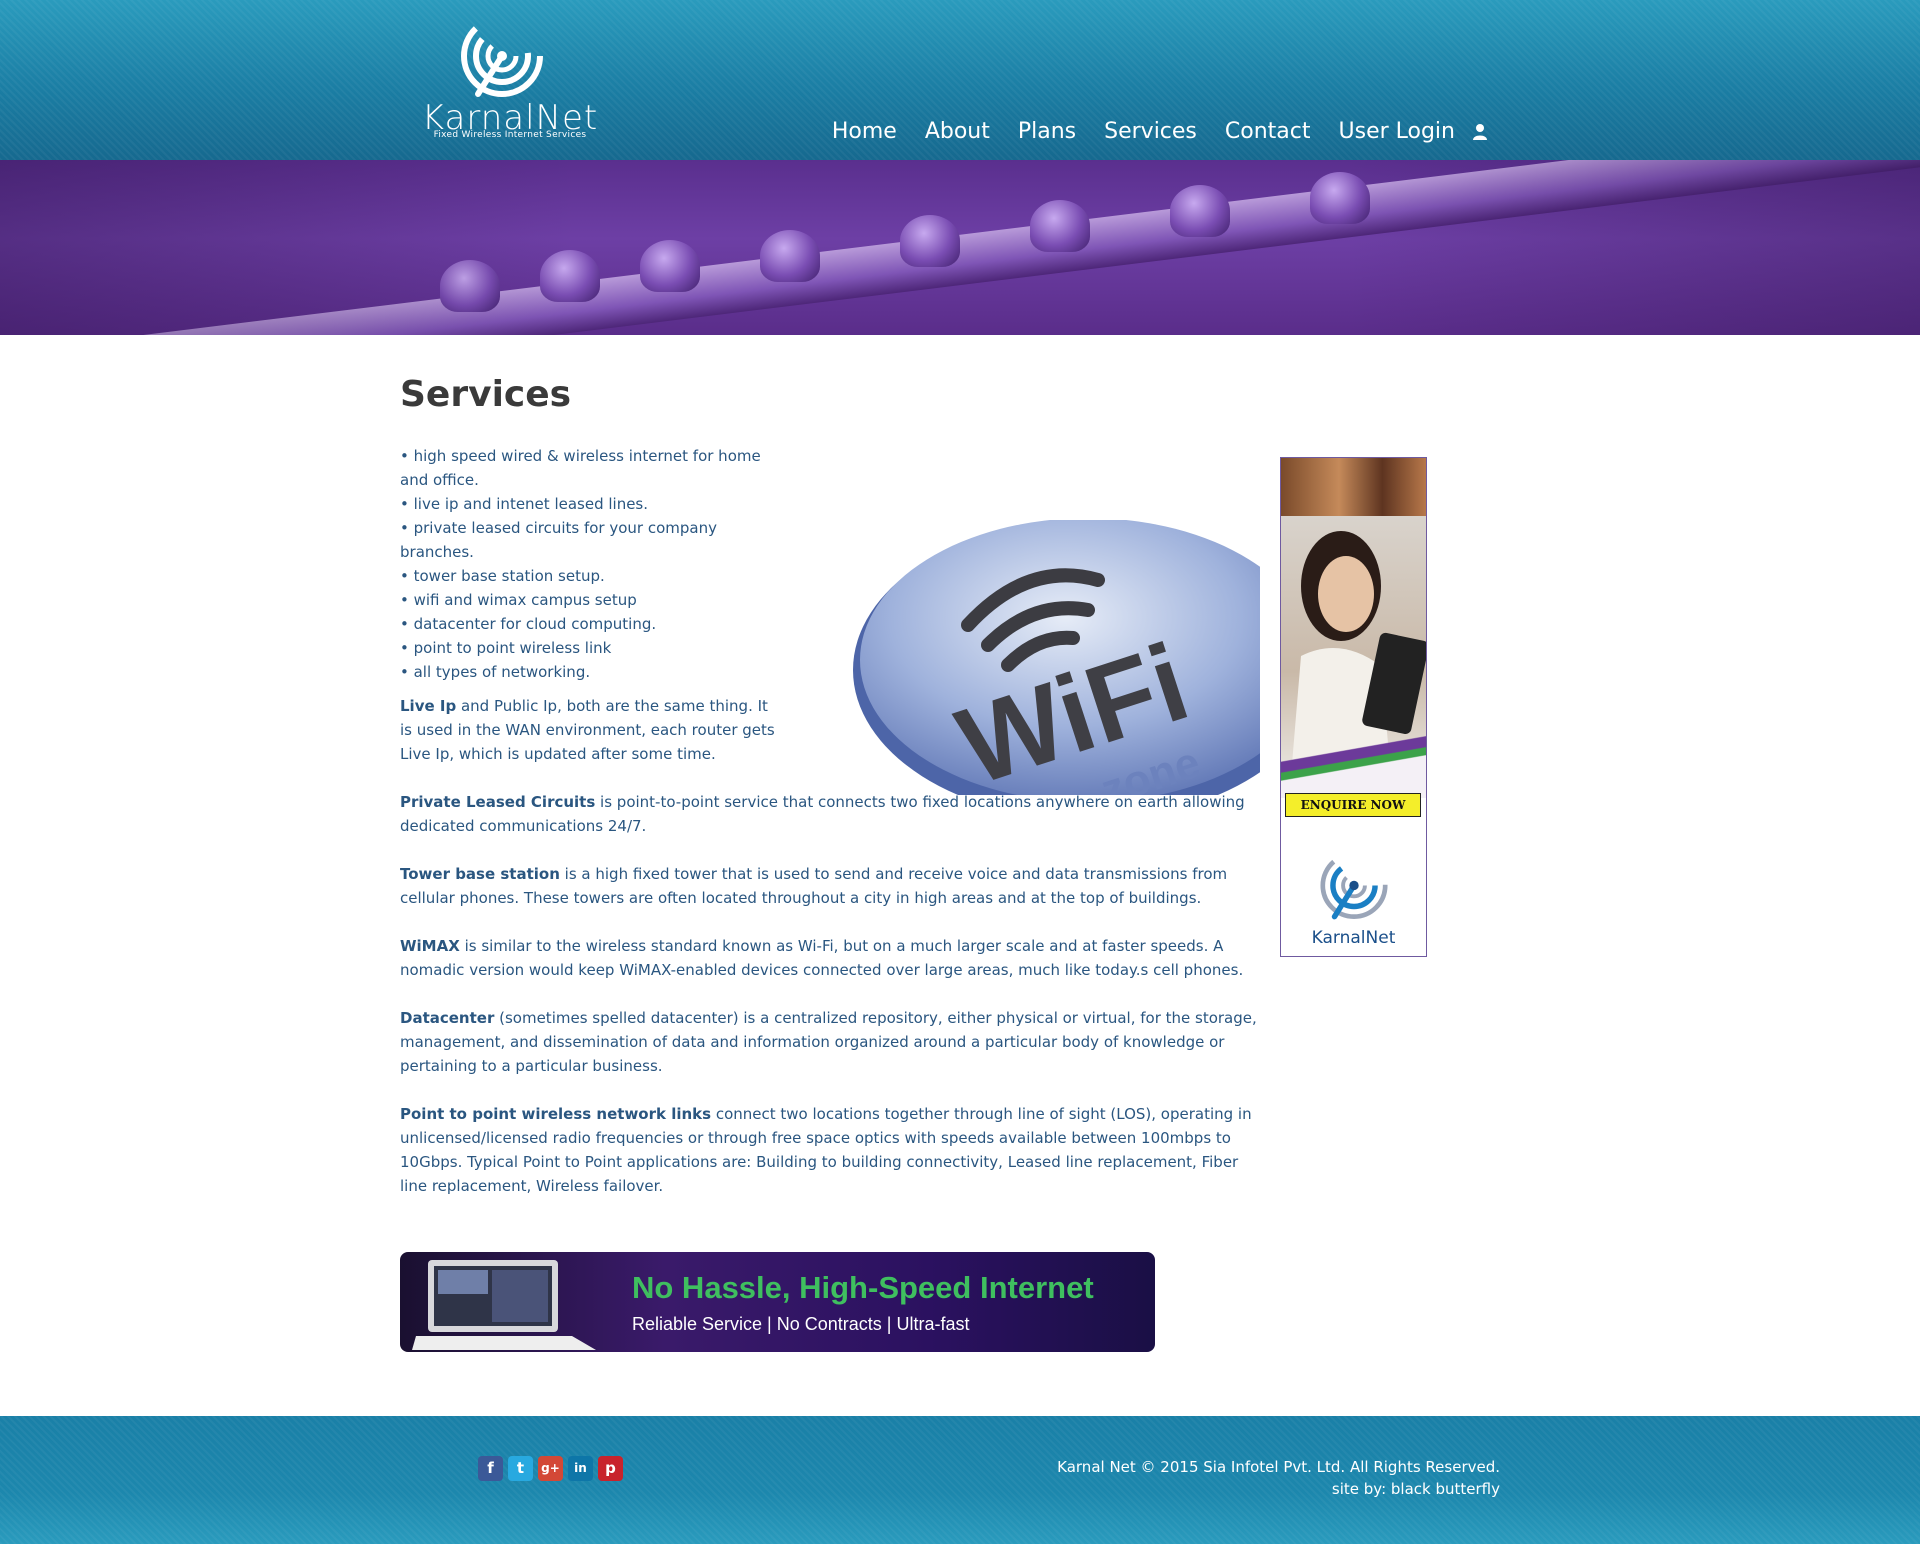  I want to click on logo-tagline: Fixed Wireless Internet Services, so click(510, 135).